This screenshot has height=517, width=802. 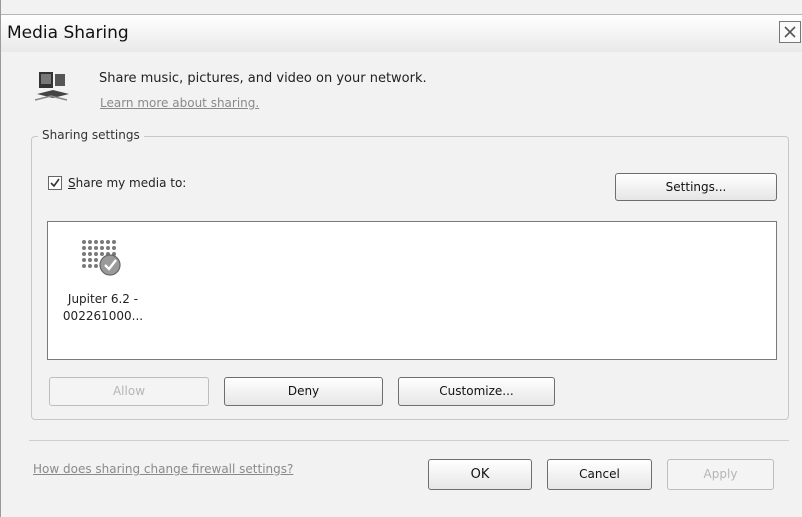 What do you see at coordinates (68, 33) in the screenshot?
I see `window-title: Media Sharing` at bounding box center [68, 33].